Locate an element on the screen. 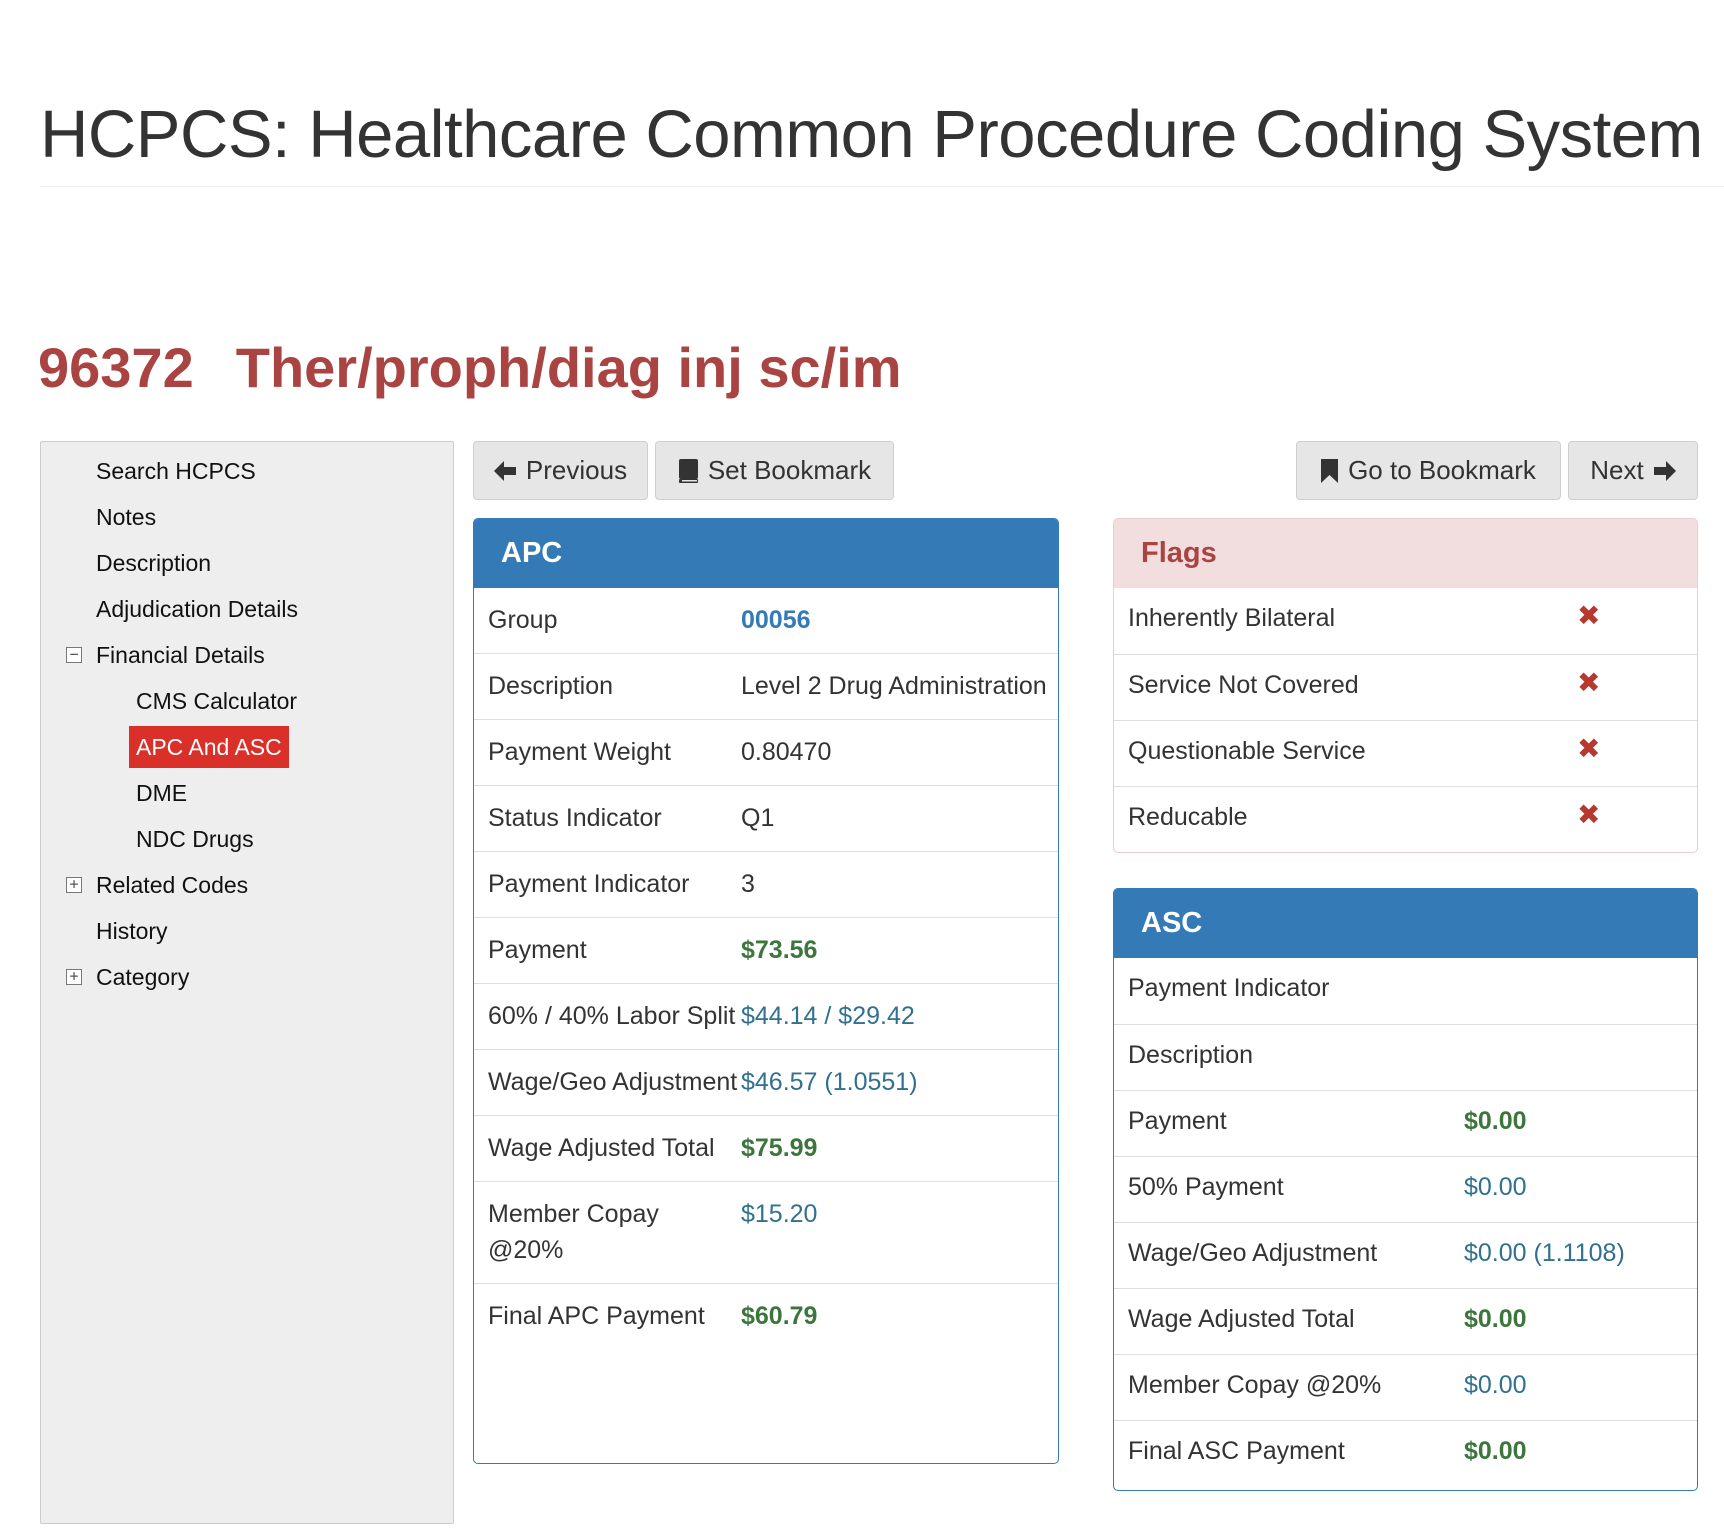 Image resolution: width=1724 pixels, height=1538 pixels. apc-row: Member Copay @20% $15.20 is located at coordinates (766, 1232).